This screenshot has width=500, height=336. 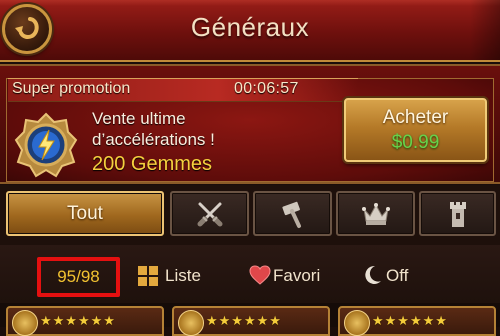 I want to click on page-title: Généraux, so click(x=250, y=27).